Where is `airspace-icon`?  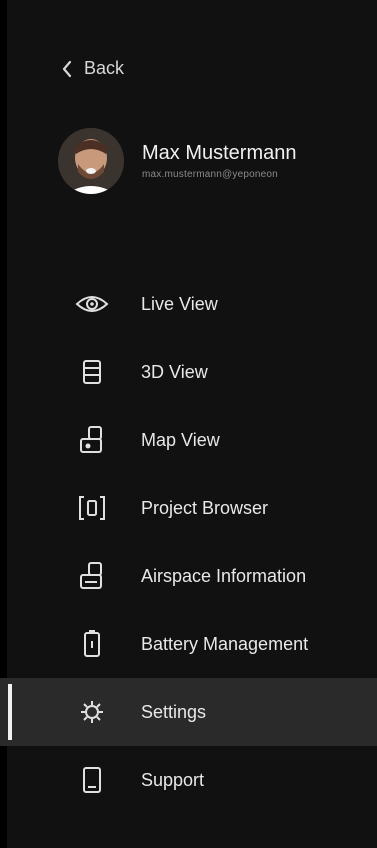
airspace-icon is located at coordinates (92, 576).